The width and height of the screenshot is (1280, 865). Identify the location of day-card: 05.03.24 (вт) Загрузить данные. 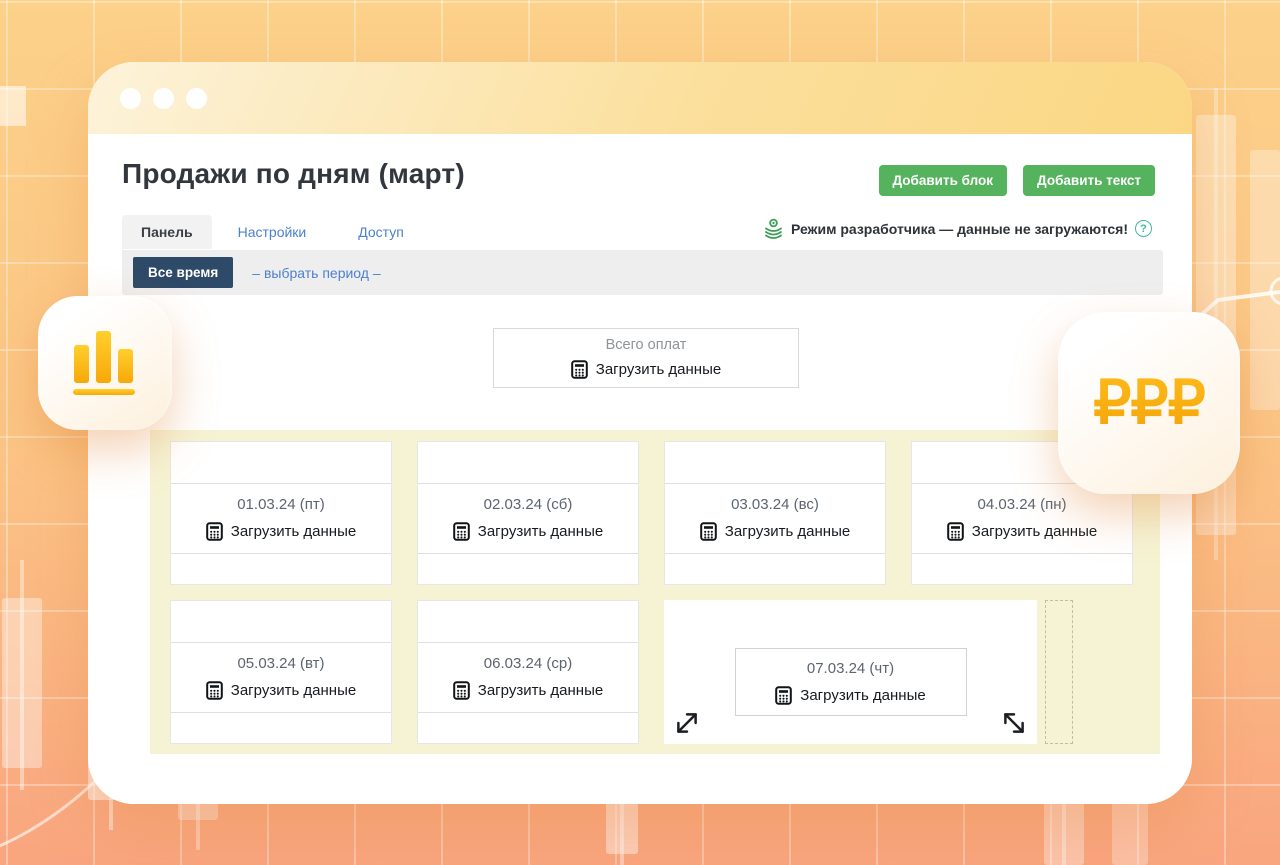
(281, 672).